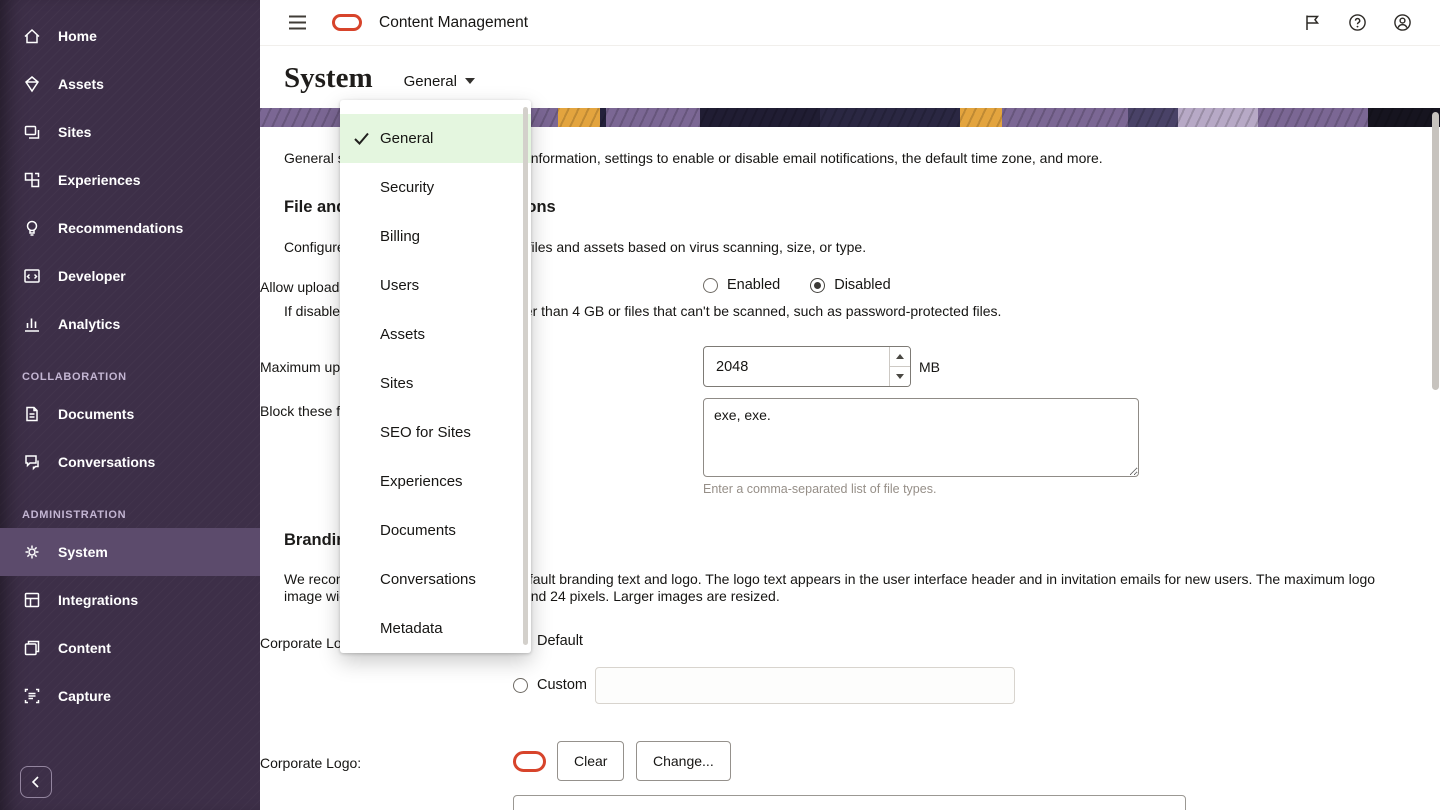 This screenshot has height=810, width=1440. What do you see at coordinates (929, 367) in the screenshot?
I see `max-size-unit: MB` at bounding box center [929, 367].